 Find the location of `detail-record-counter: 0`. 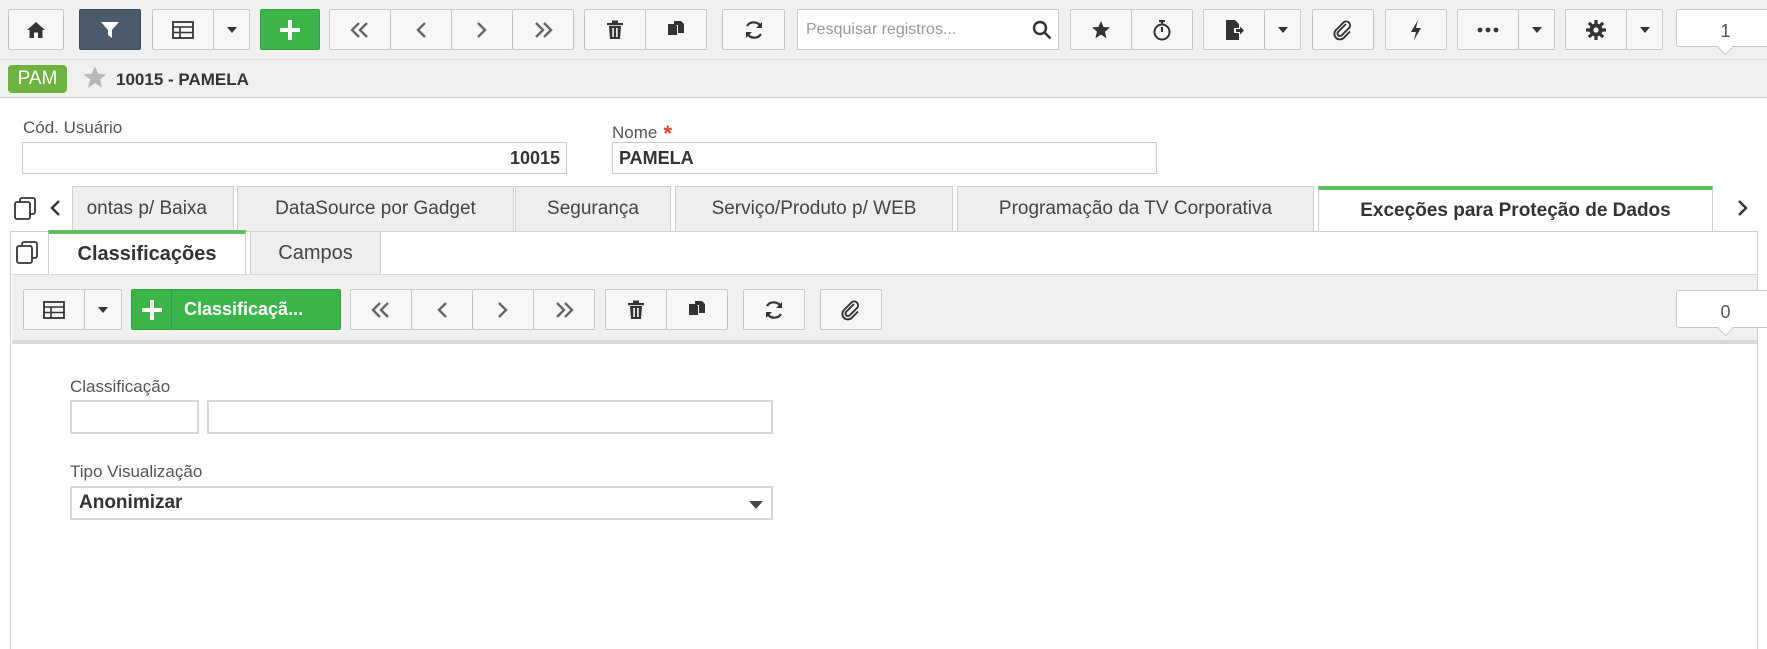

detail-record-counter: 0 is located at coordinates (1721, 309).